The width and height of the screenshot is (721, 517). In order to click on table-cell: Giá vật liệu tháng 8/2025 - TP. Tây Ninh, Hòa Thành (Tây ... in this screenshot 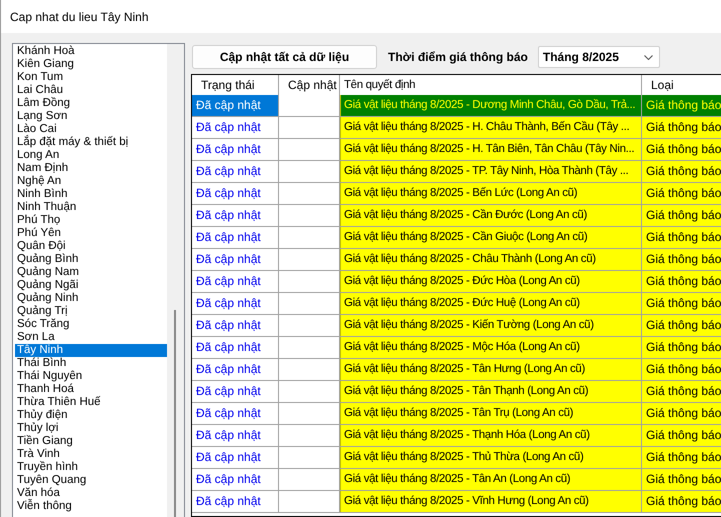, I will do `click(491, 171)`.